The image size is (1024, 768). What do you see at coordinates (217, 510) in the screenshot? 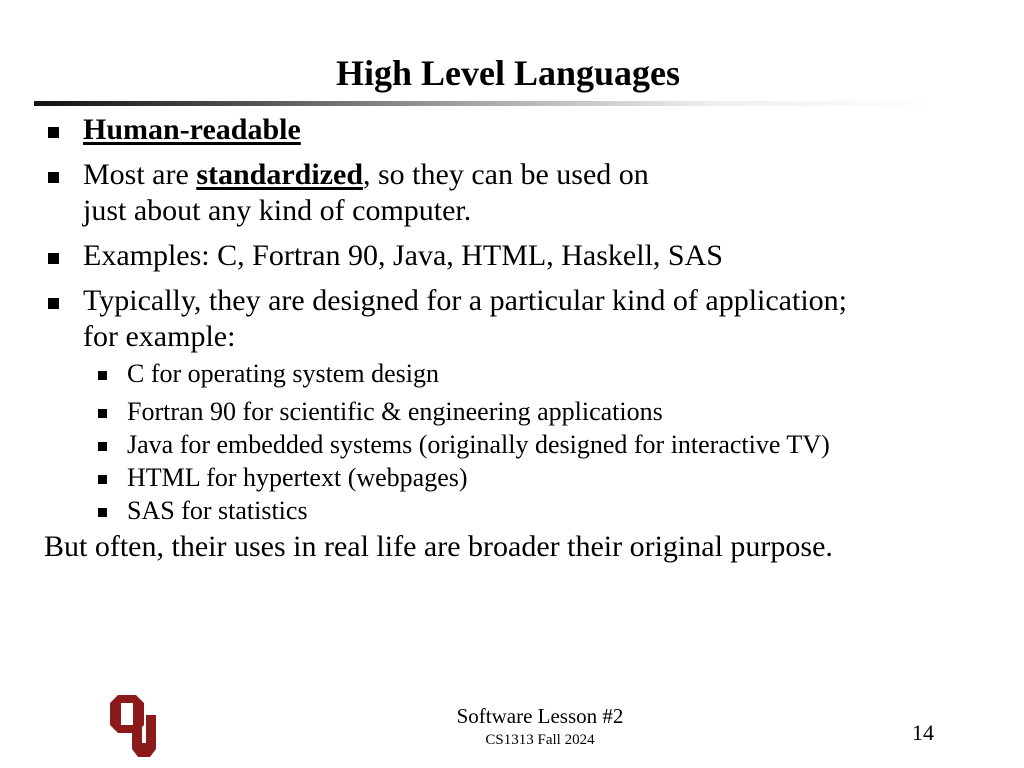
I see `sub-bullet-text: SAS for statistics` at bounding box center [217, 510].